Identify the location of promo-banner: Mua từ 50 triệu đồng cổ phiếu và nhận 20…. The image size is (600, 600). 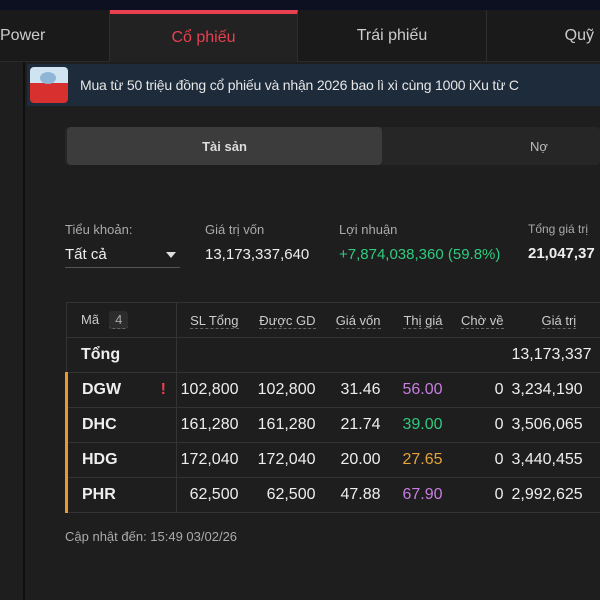
(313, 85).